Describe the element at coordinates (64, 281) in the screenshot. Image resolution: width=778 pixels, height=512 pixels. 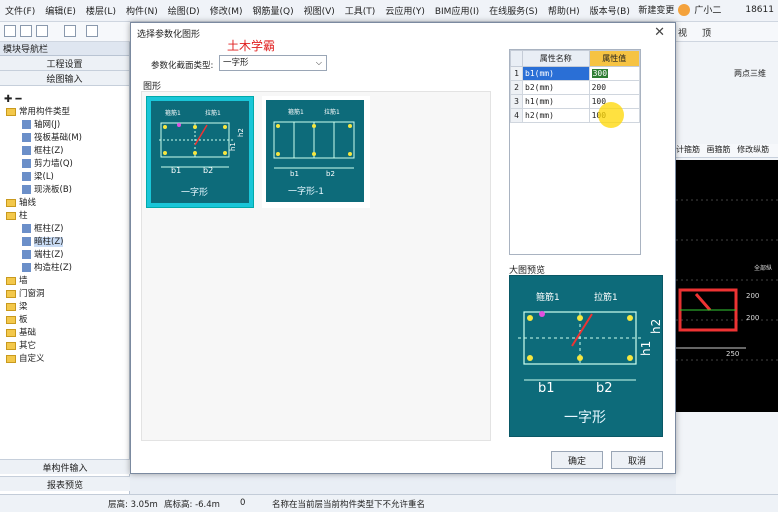
I see `tree-node: 墙` at that location.